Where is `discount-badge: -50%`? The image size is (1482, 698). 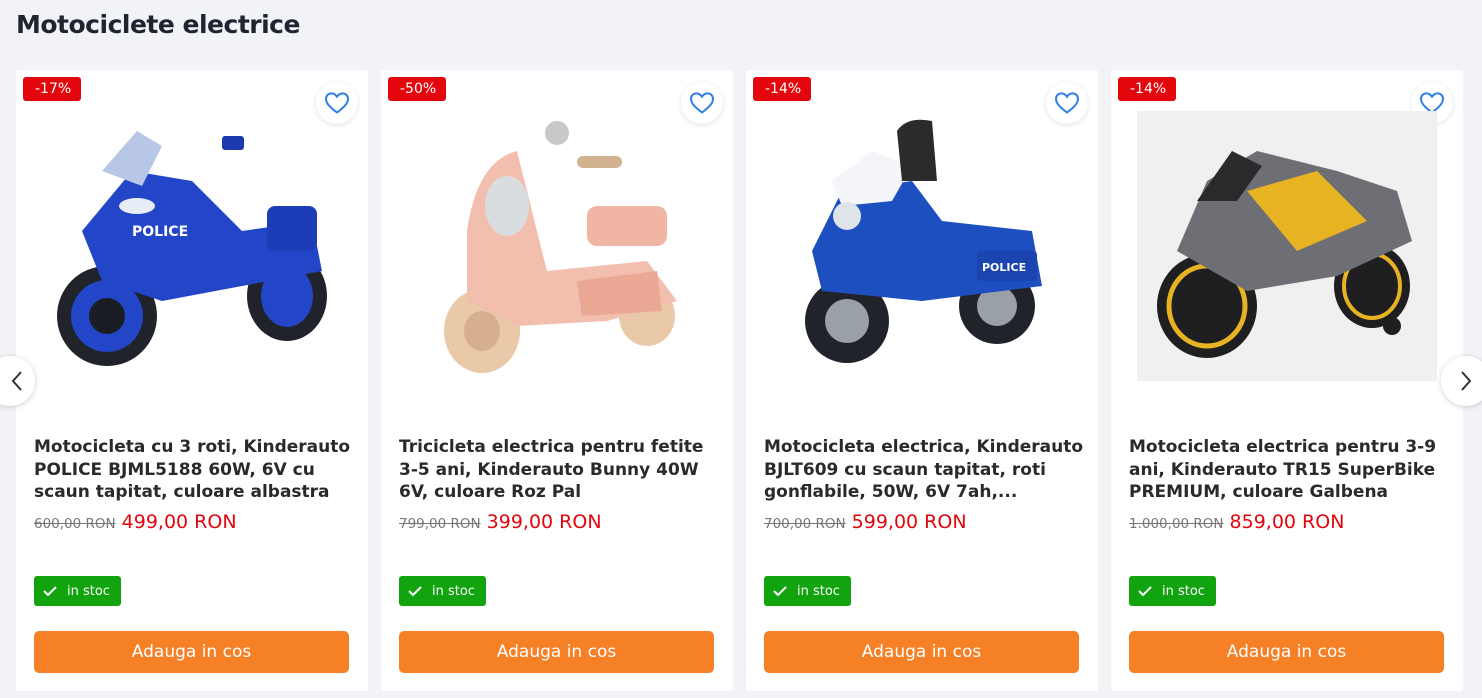 discount-badge: -50% is located at coordinates (417, 89).